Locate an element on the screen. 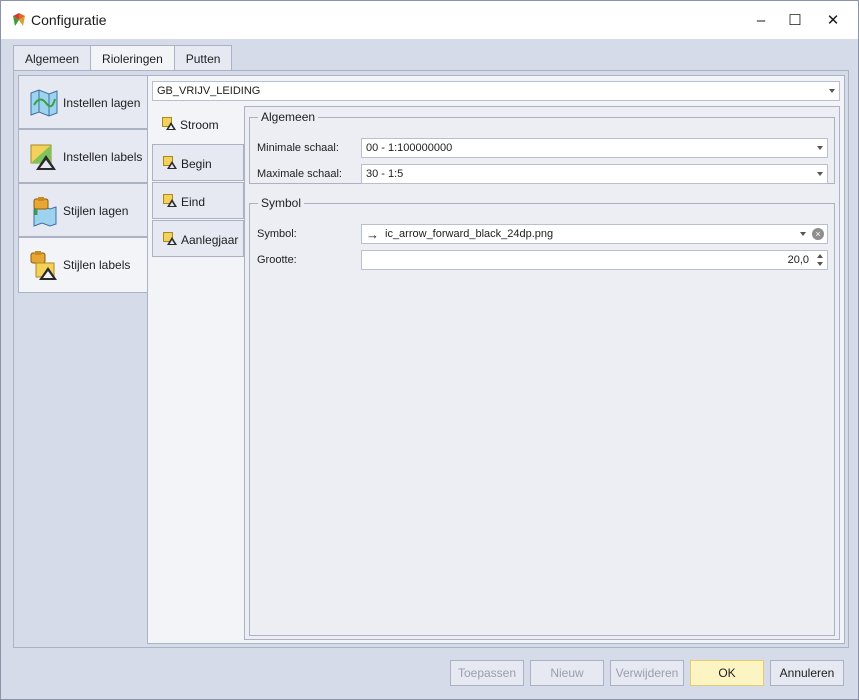 This screenshot has height=700, width=859. map-icon is located at coordinates (44, 103).